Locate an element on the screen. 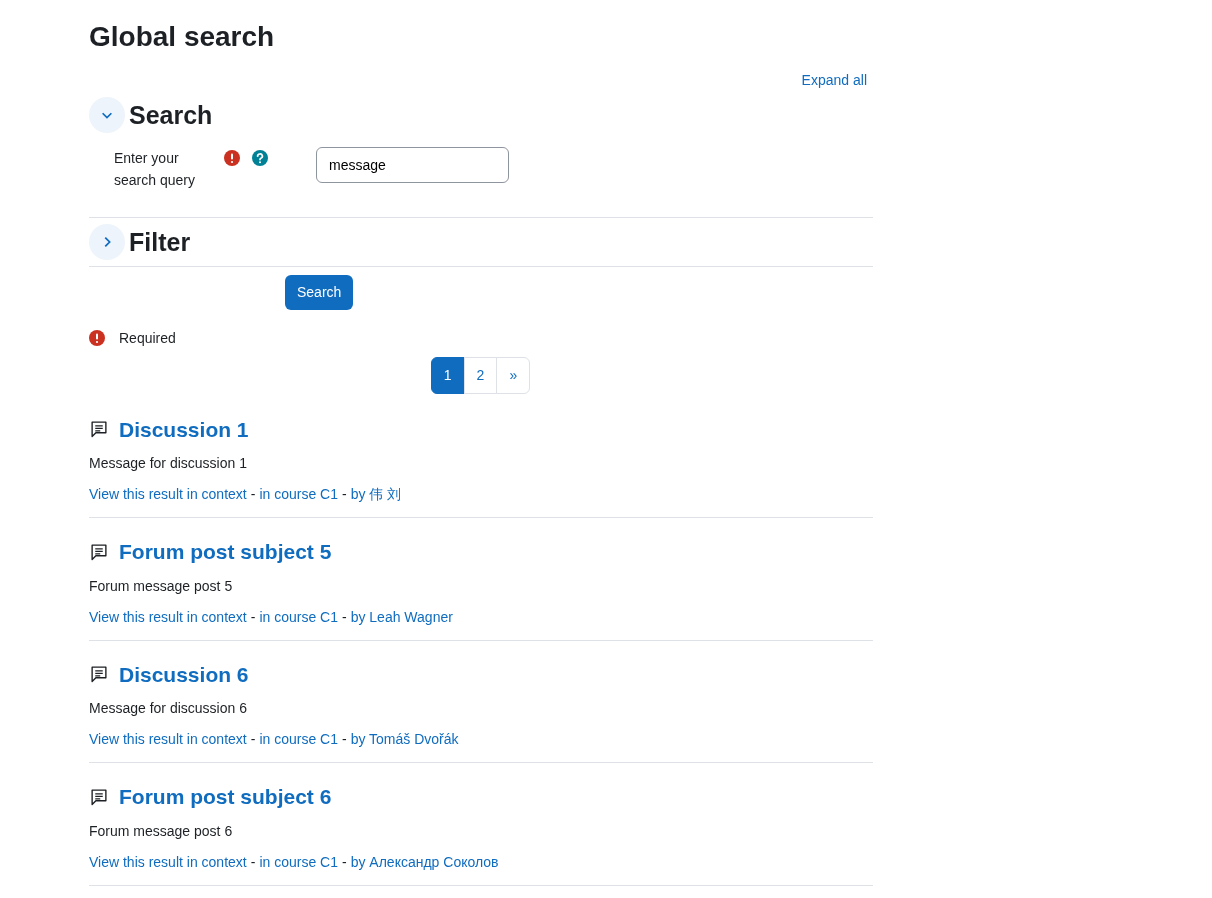 This screenshot has width=1212, height=898. result-link: by Leah Wagner is located at coordinates (401, 616).